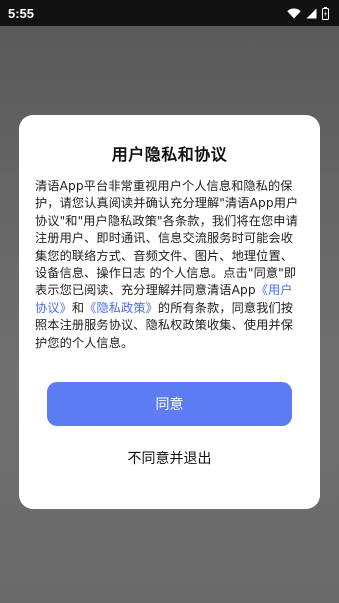  I want to click on disagree-exit-button: 不同意并退出, so click(169, 458).